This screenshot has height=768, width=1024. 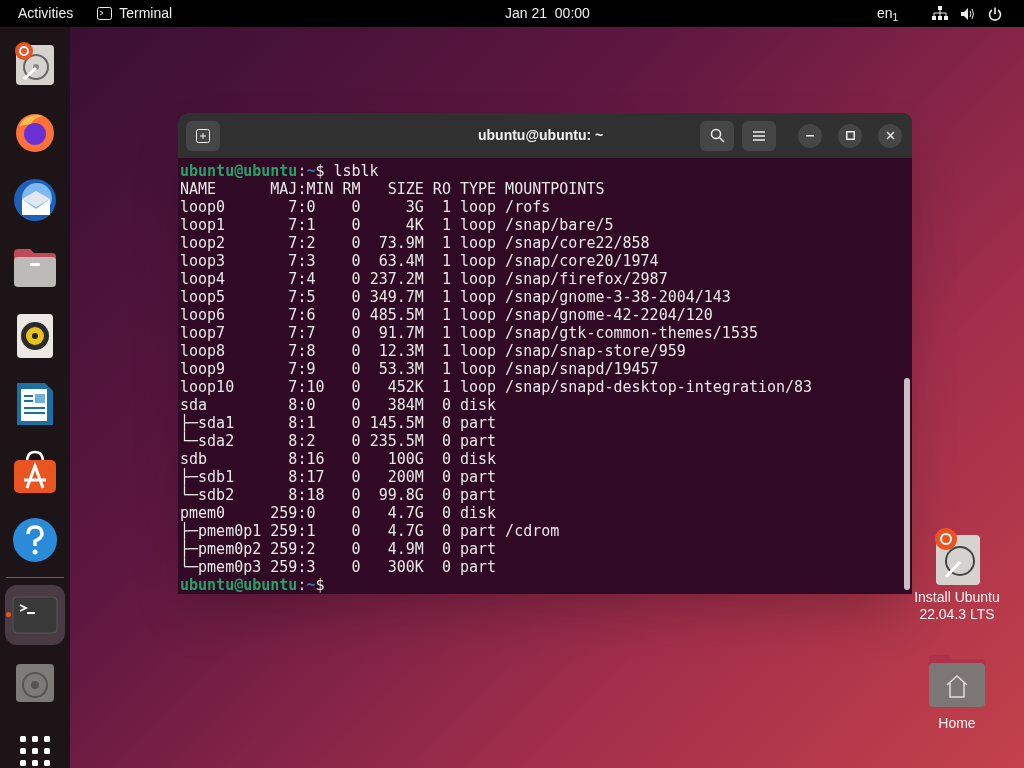 What do you see at coordinates (8, 614) in the screenshot?
I see `running-indicator` at bounding box center [8, 614].